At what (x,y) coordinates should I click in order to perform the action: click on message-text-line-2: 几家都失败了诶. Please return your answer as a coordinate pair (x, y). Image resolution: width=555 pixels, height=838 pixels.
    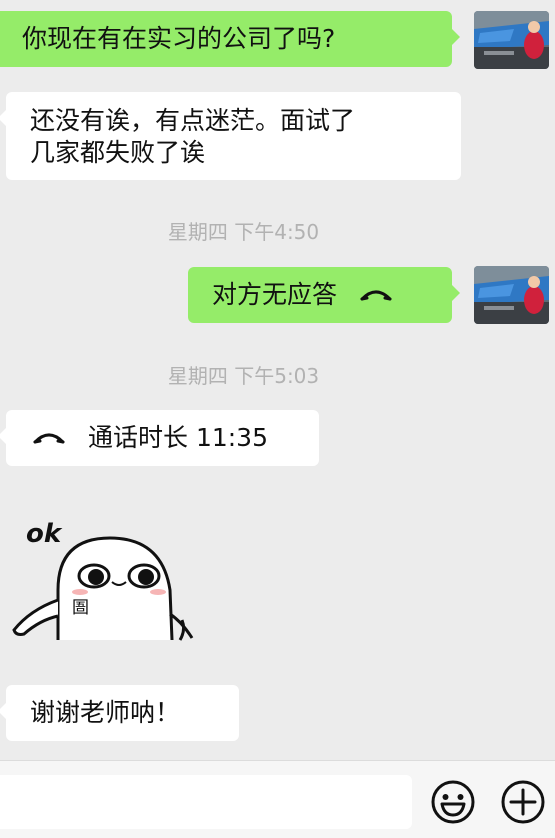
    Looking at the image, I should click on (118, 152).